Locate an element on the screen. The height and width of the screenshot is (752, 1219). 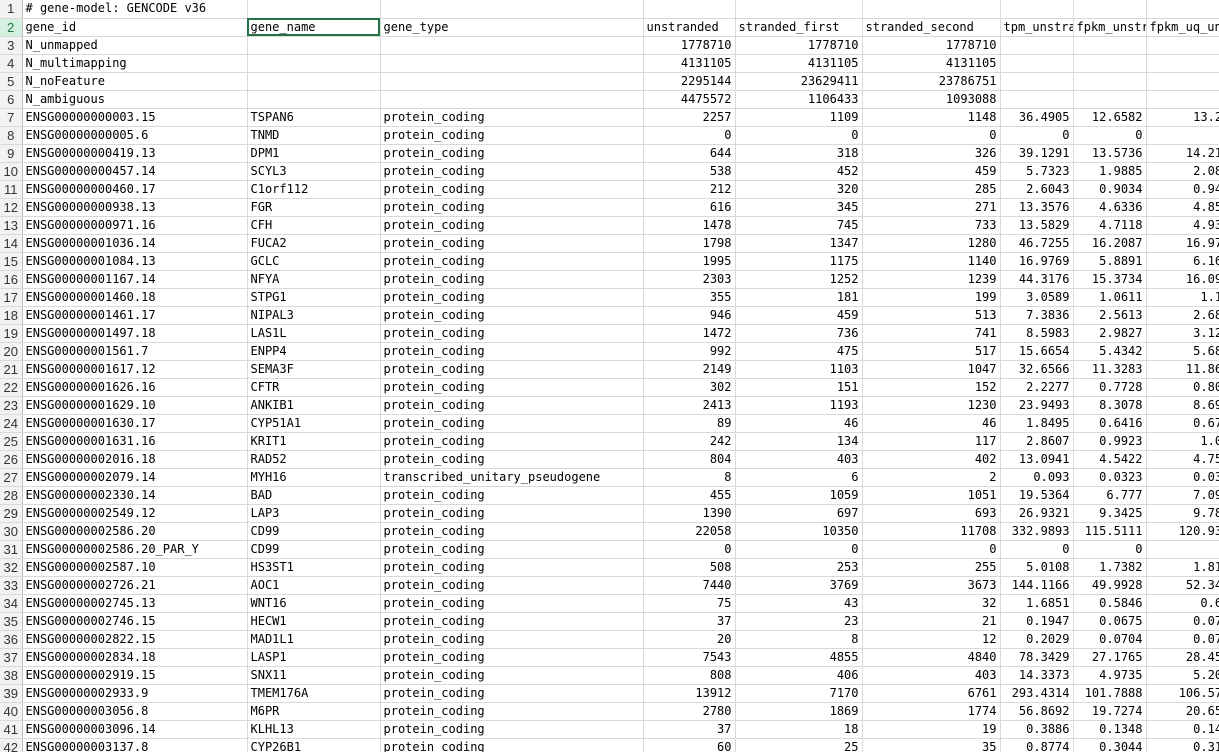
cell-stranded-first: 403 is located at coordinates (799, 459).